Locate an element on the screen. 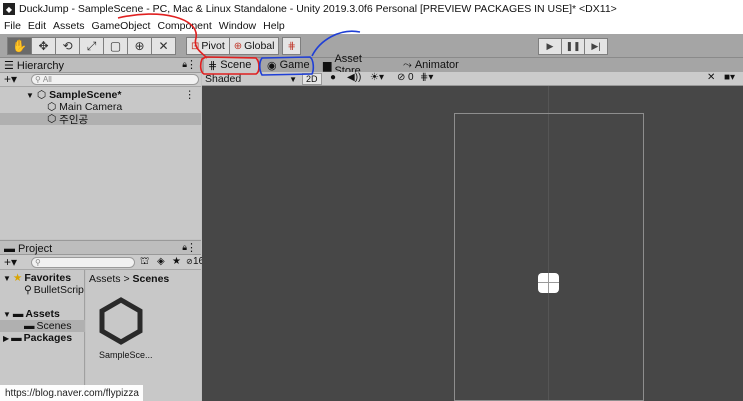  annotation-overlay is located at coordinates (239, 44).